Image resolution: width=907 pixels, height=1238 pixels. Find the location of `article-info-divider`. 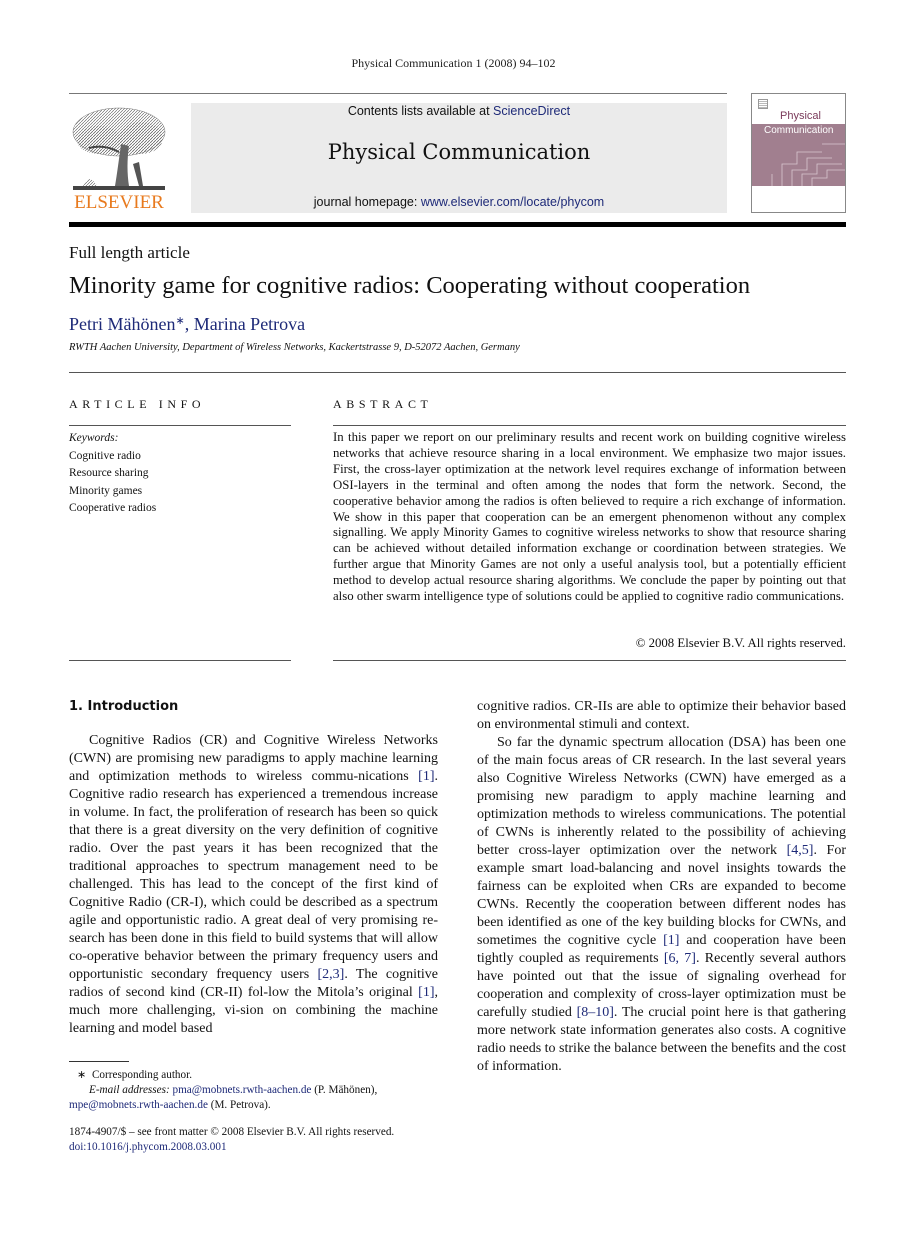

article-info-divider is located at coordinates (180, 425).